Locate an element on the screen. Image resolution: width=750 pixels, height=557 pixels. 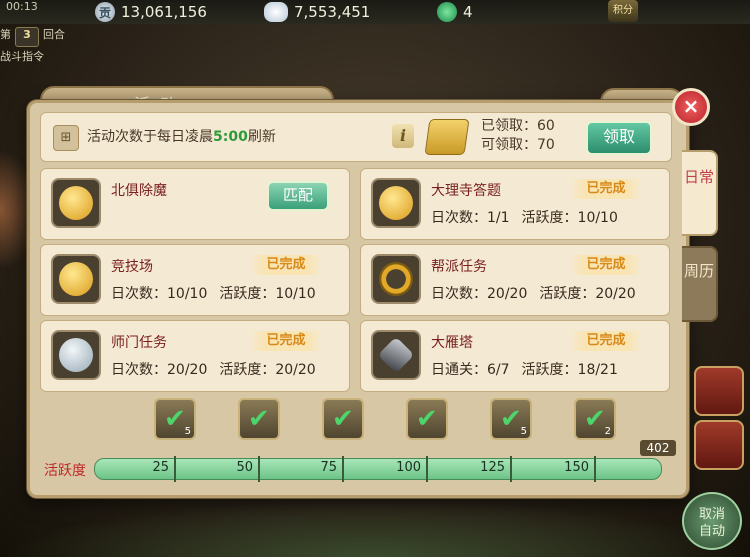
silver-currency: 贡 13,061,156 is located at coordinates (151, 12).